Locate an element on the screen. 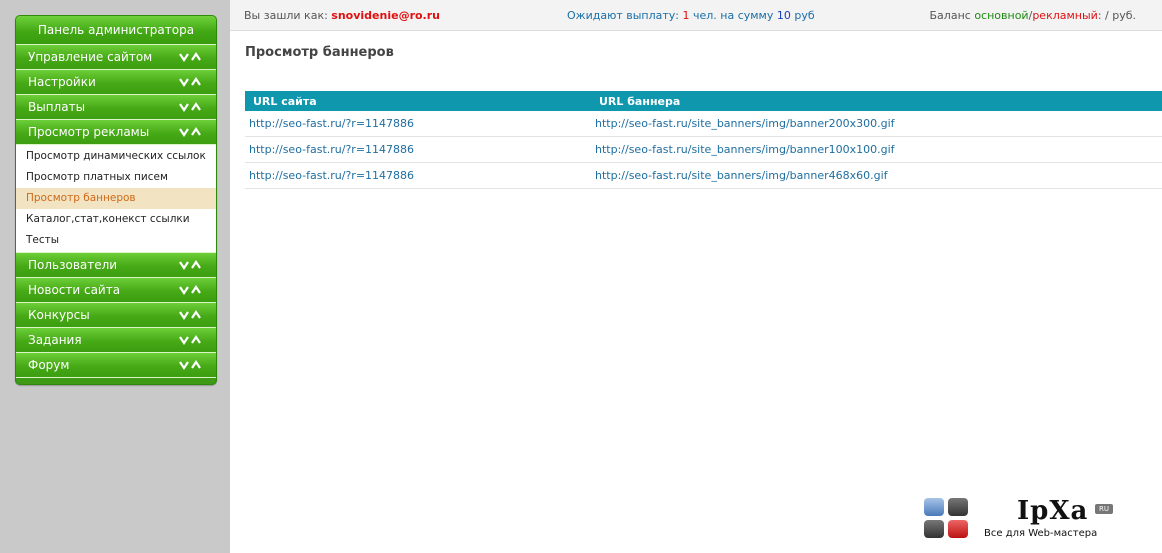 The height and width of the screenshot is (553, 1162). menu-item-label: Новости сайта is located at coordinates (74, 290).